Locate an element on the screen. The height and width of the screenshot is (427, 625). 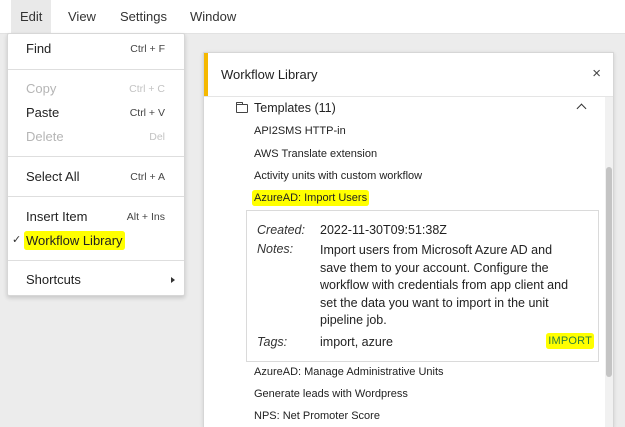
template-item: AzureAD: Manage Administrative Units is located at coordinates (349, 372).